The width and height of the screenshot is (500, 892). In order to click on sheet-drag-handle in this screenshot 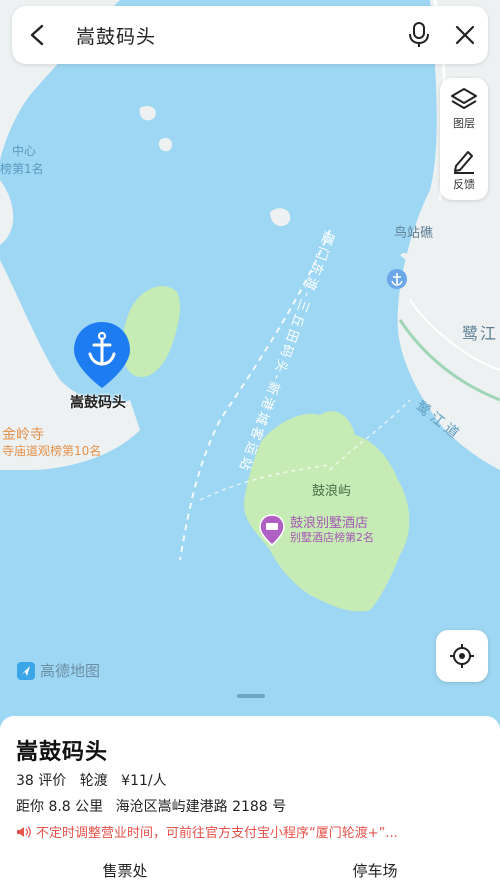, I will do `click(251, 696)`.